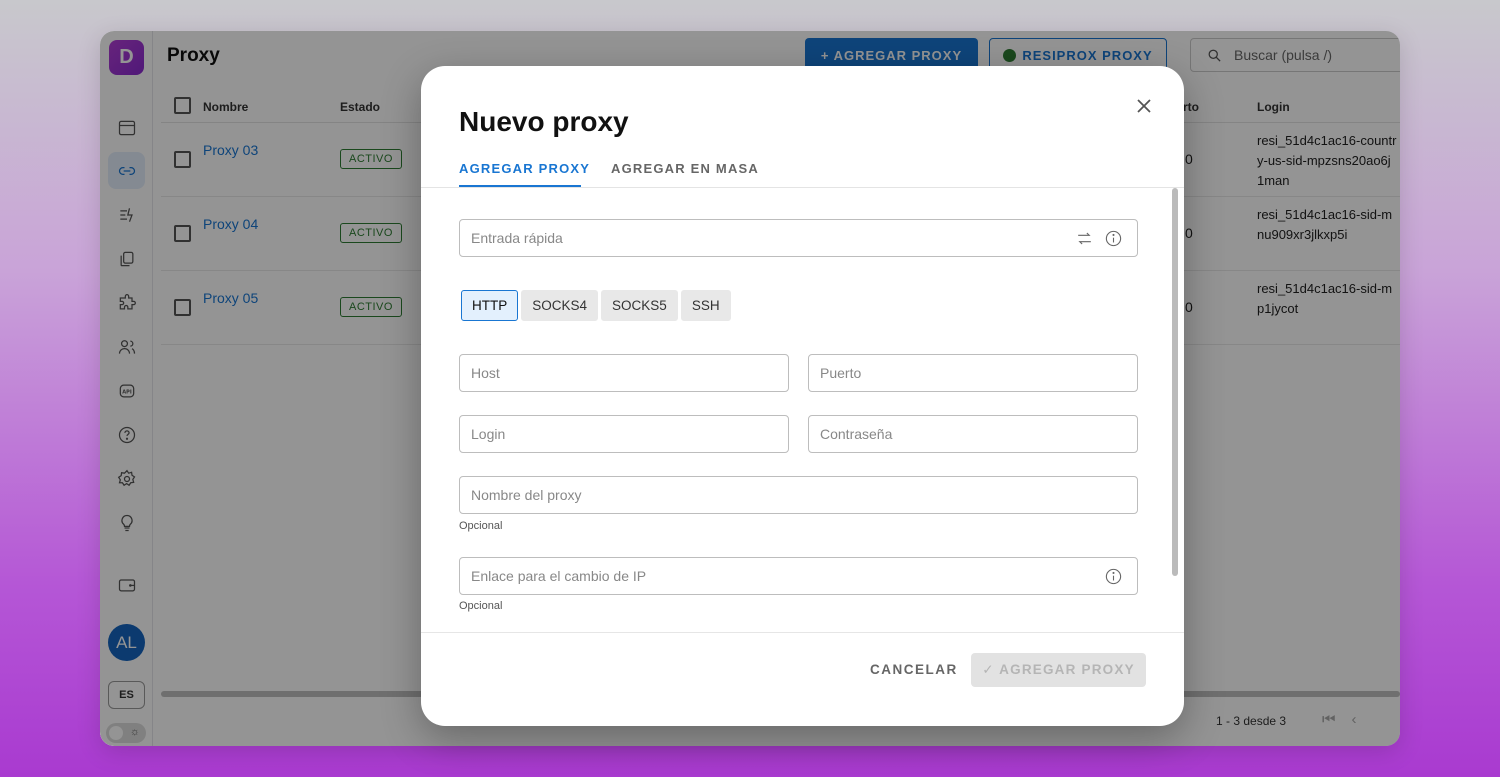 The width and height of the screenshot is (1500, 777). I want to click on host-placeholder: Host, so click(485, 373).